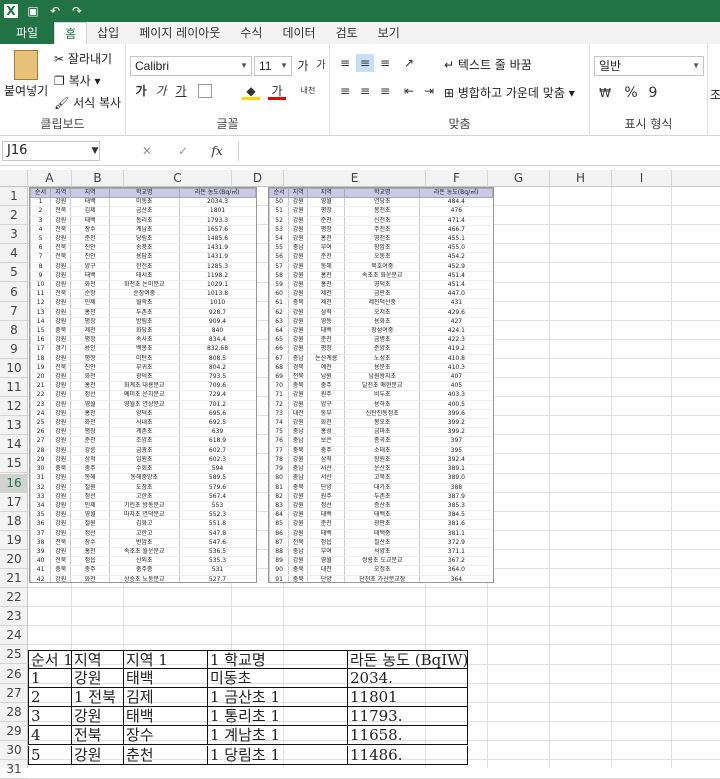 The width and height of the screenshot is (720, 779). I want to click on row-header-23: 23, so click(14, 617).